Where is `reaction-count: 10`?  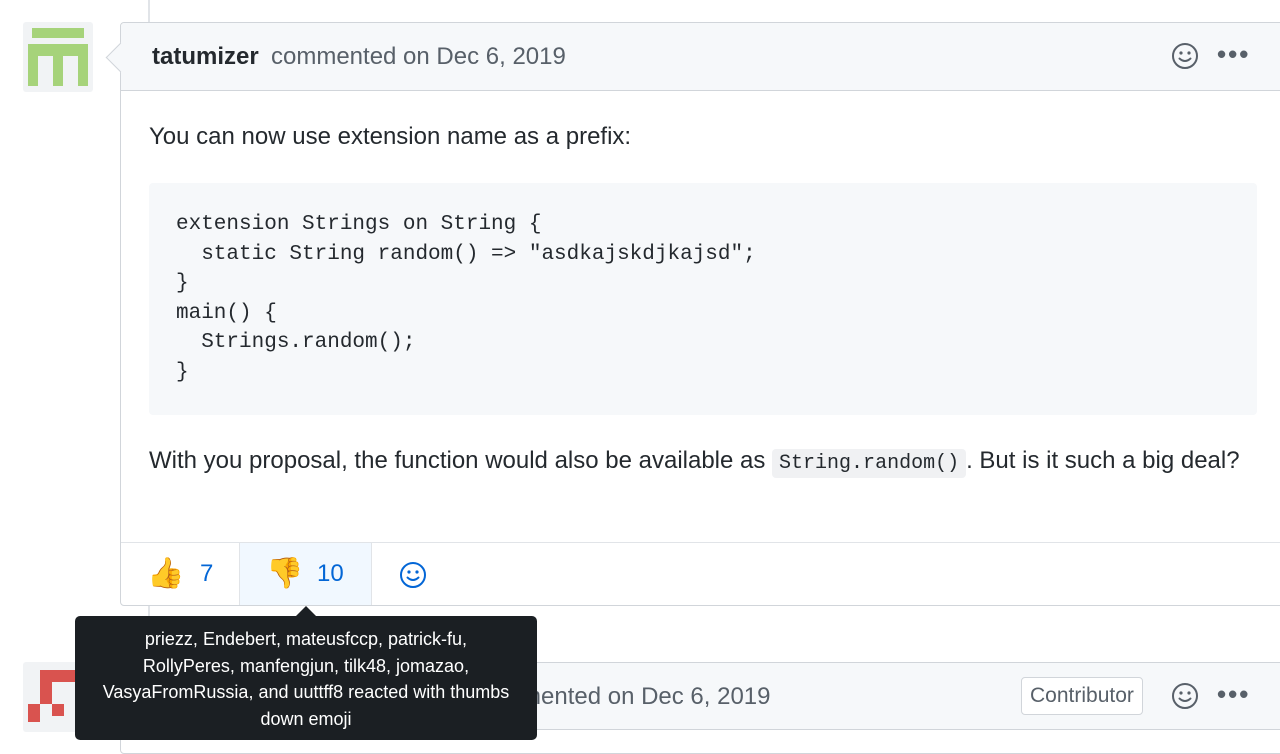
reaction-count: 10 is located at coordinates (330, 573).